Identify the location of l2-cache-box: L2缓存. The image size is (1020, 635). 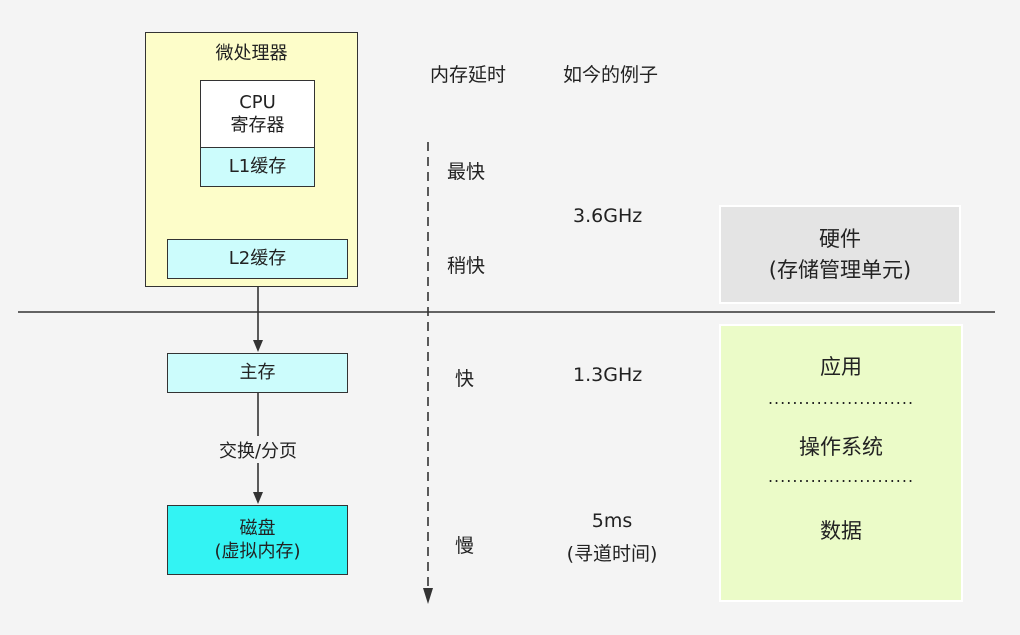
(257, 259).